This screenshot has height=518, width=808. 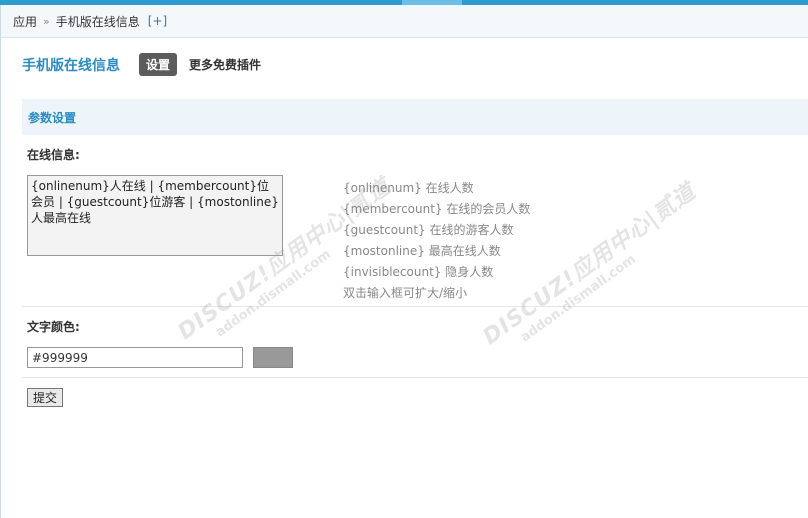 I want to click on tab-more-plugins: 更多免费插件, so click(x=225, y=64).